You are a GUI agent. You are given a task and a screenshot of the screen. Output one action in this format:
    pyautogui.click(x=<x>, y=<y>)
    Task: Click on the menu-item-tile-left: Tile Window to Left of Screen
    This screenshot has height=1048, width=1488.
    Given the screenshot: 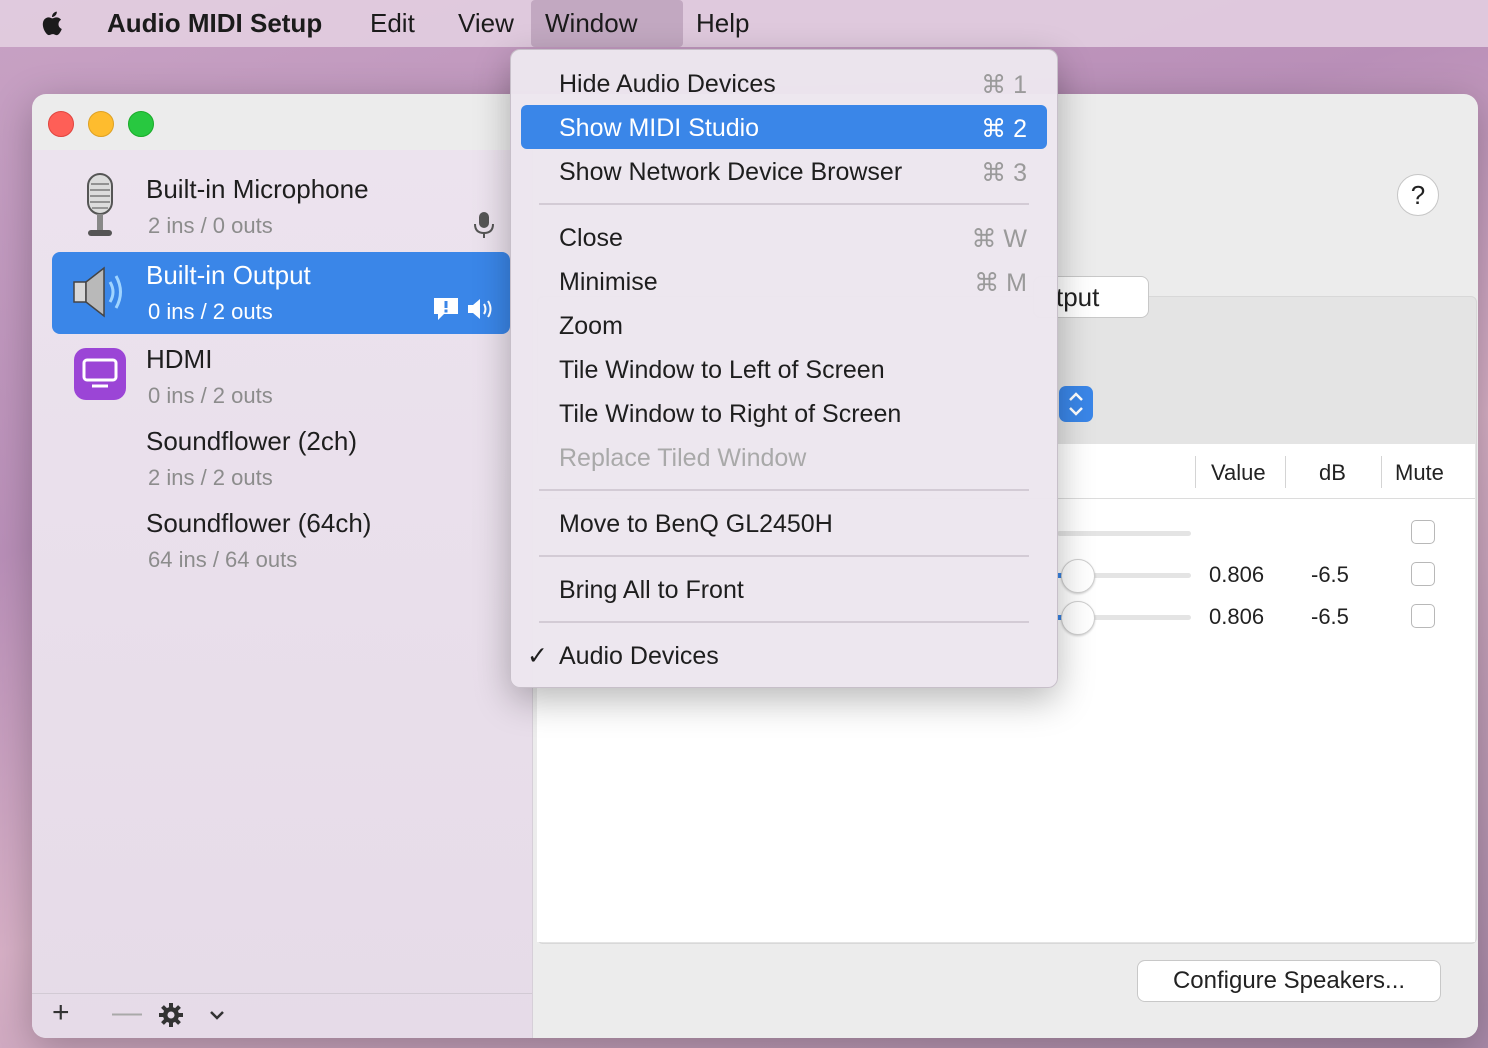 What is the action you would take?
    pyautogui.click(x=784, y=369)
    